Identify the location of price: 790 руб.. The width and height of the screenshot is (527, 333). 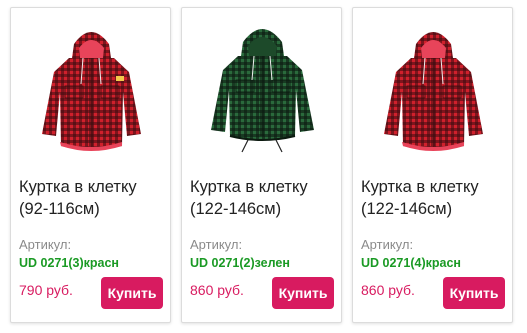
(46, 290).